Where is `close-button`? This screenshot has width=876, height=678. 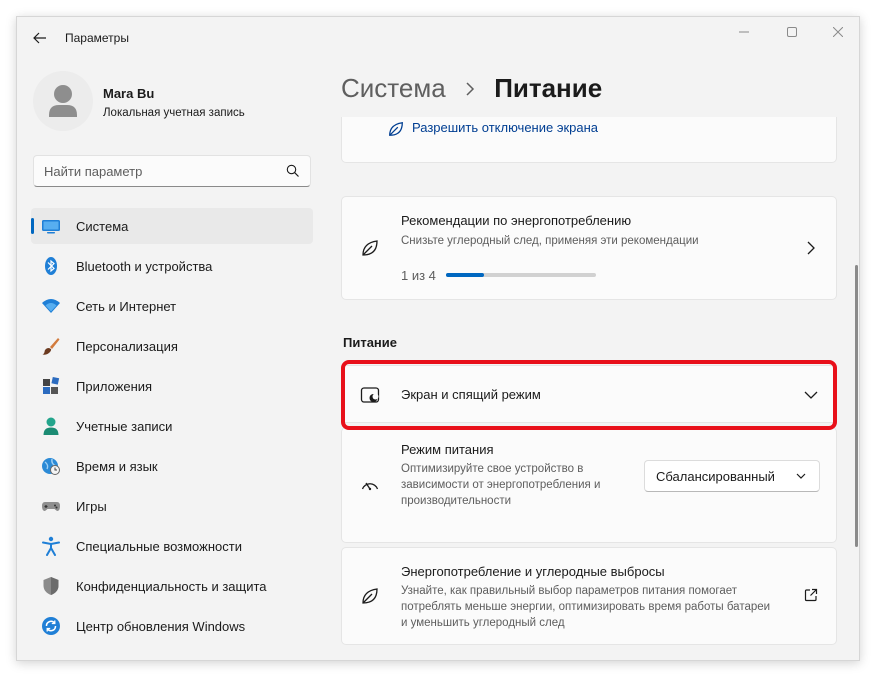
close-button is located at coordinates (837, 32).